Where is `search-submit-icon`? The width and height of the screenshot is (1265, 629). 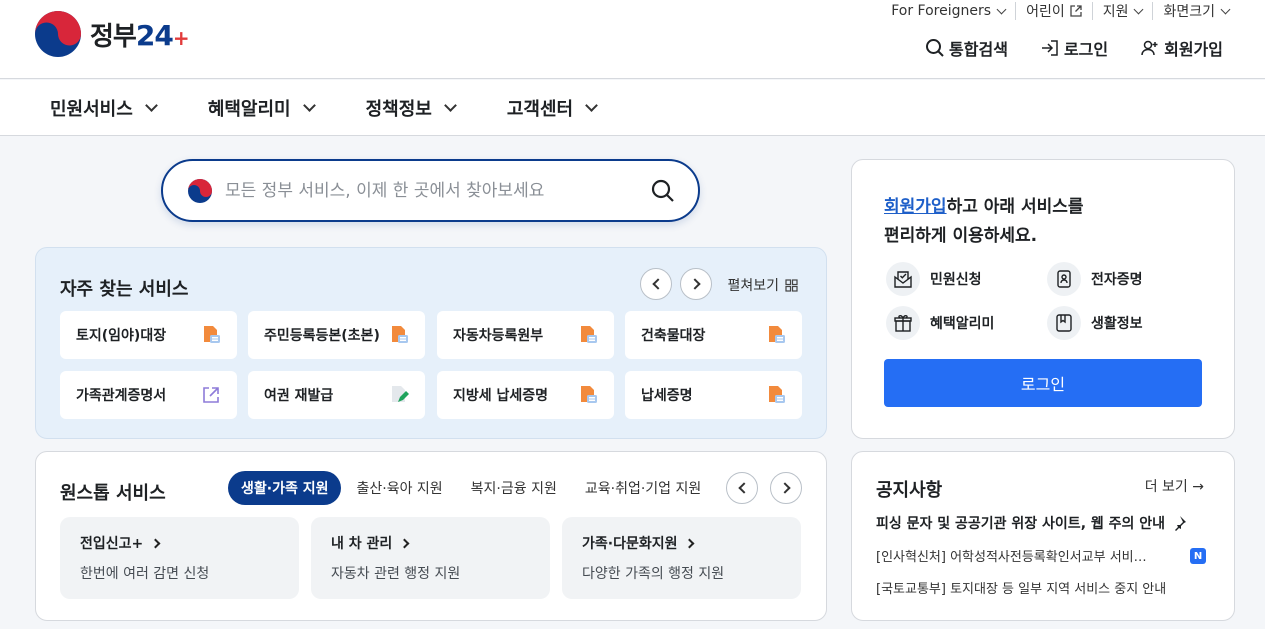 search-submit-icon is located at coordinates (663, 191).